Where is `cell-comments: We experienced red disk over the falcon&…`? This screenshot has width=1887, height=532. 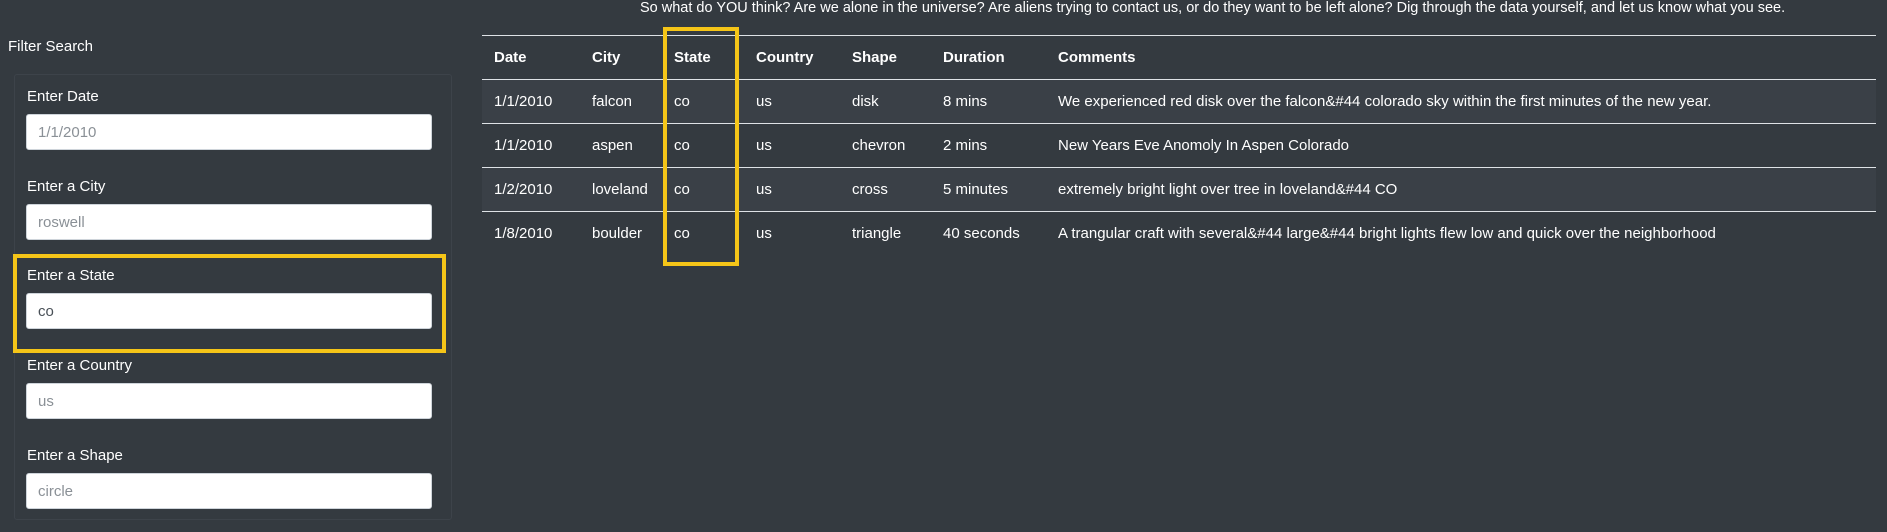 cell-comments: We experienced red disk over the falcon&… is located at coordinates (1461, 101).